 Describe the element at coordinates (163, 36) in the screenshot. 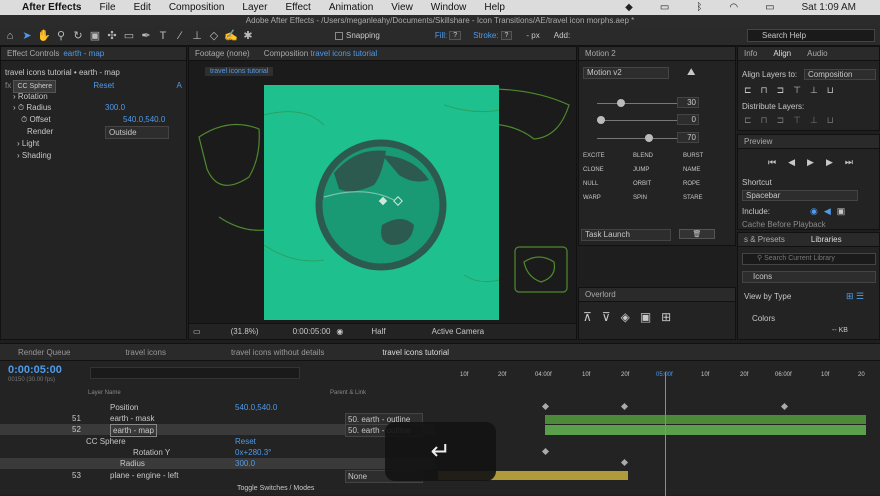

I see `type-tool-icon: T` at that location.